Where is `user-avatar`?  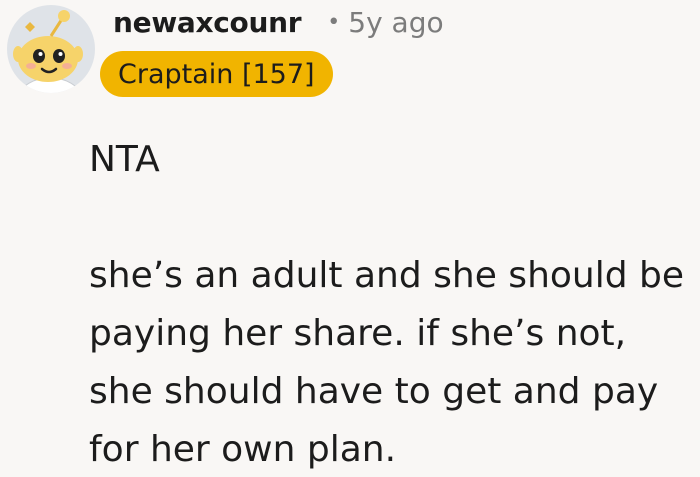
user-avatar is located at coordinates (51, 49).